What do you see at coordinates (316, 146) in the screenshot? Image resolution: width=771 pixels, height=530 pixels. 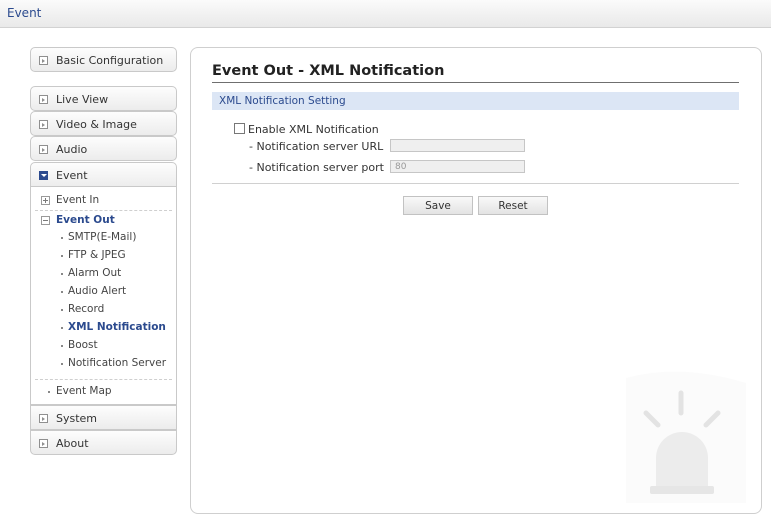 I see `server-url-label: - Notification server URL` at bounding box center [316, 146].